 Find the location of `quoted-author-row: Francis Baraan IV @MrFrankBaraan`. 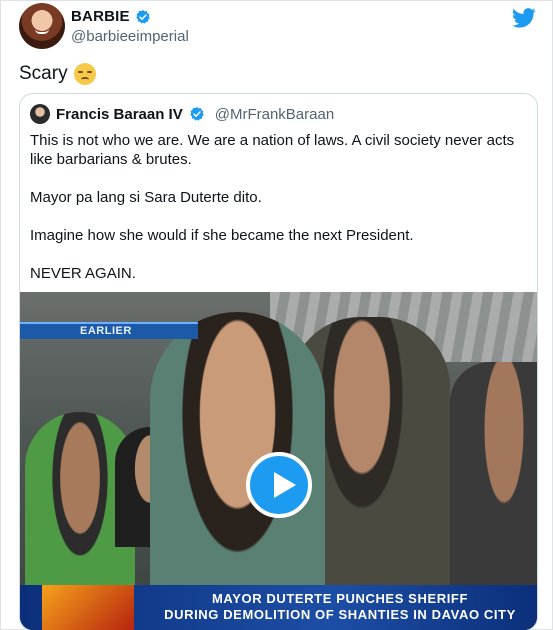

quoted-author-row: Francis Baraan IV @MrFrankBaraan is located at coordinates (182, 114).